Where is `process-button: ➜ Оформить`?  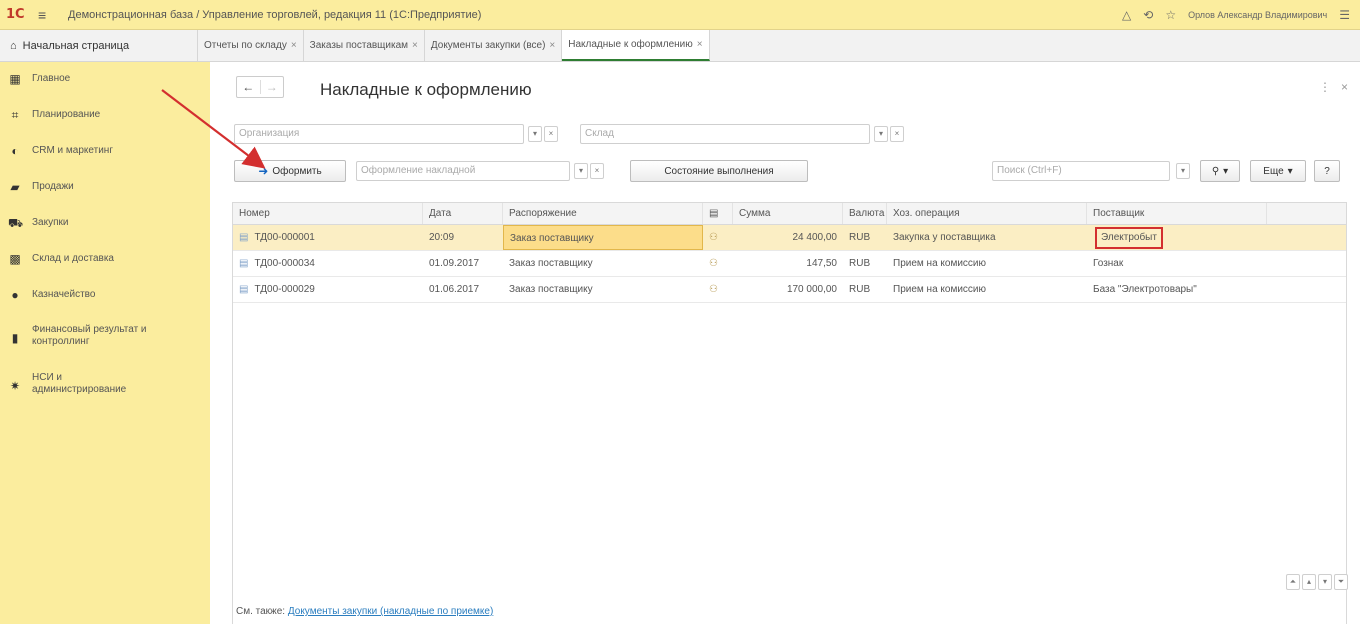 process-button: ➜ Оформить is located at coordinates (290, 171).